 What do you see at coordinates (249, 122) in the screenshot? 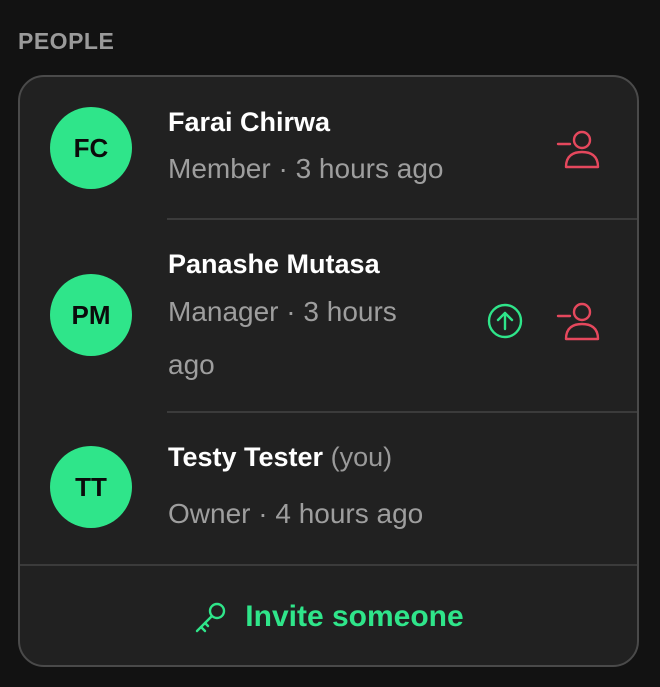
I see `person-name: Farai Chirwa` at bounding box center [249, 122].